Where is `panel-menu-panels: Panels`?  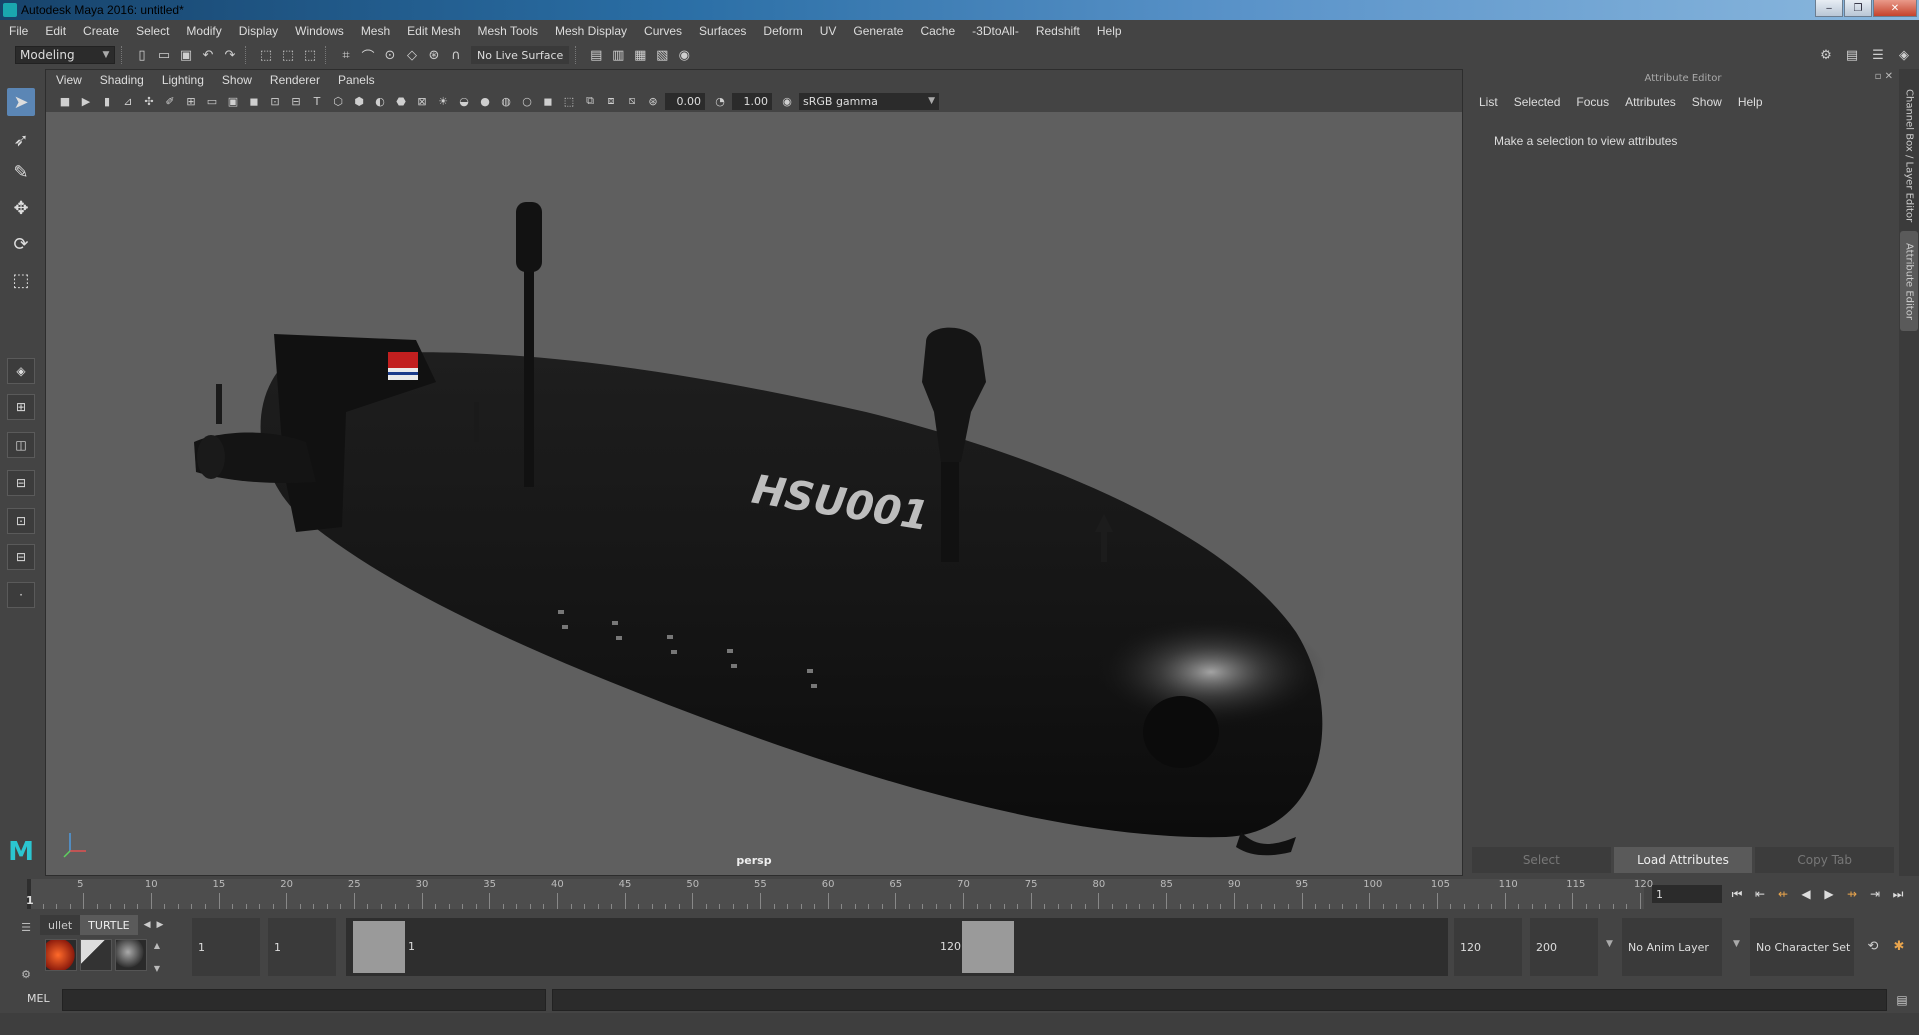 panel-menu-panels: Panels is located at coordinates (356, 80).